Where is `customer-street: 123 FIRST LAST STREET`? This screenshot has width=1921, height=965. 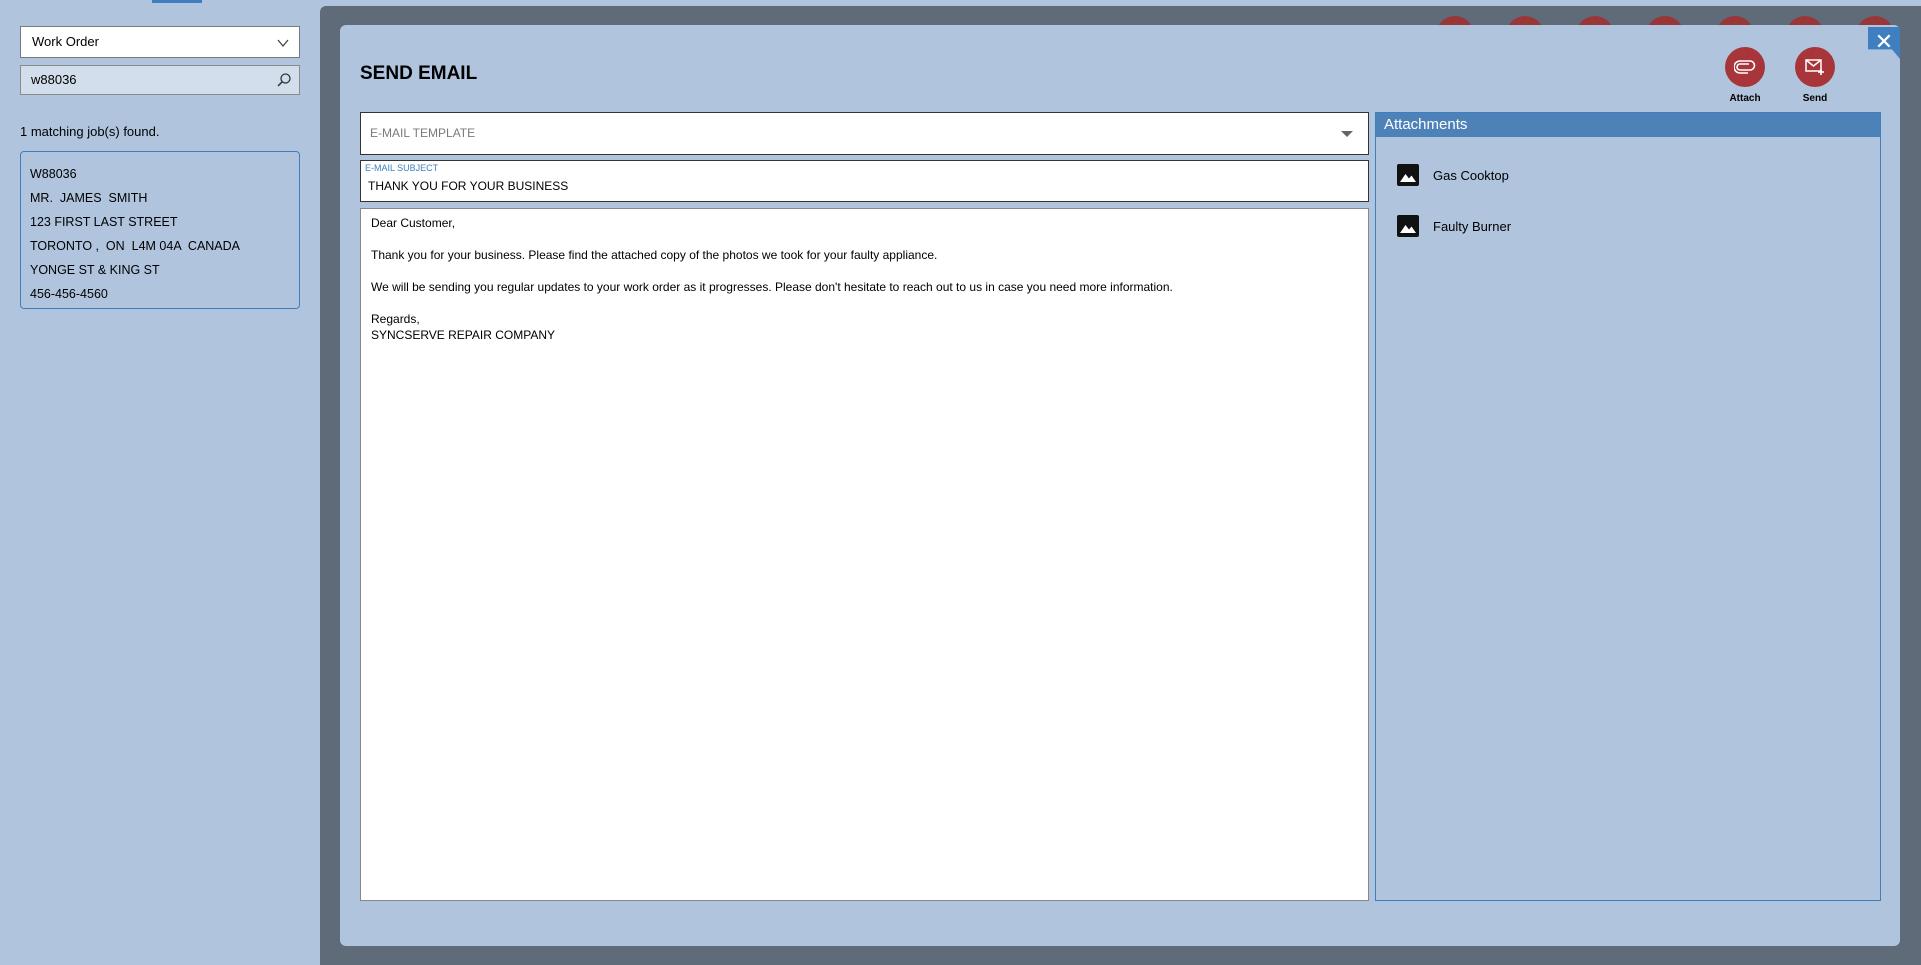 customer-street: 123 FIRST LAST STREET is located at coordinates (104, 222).